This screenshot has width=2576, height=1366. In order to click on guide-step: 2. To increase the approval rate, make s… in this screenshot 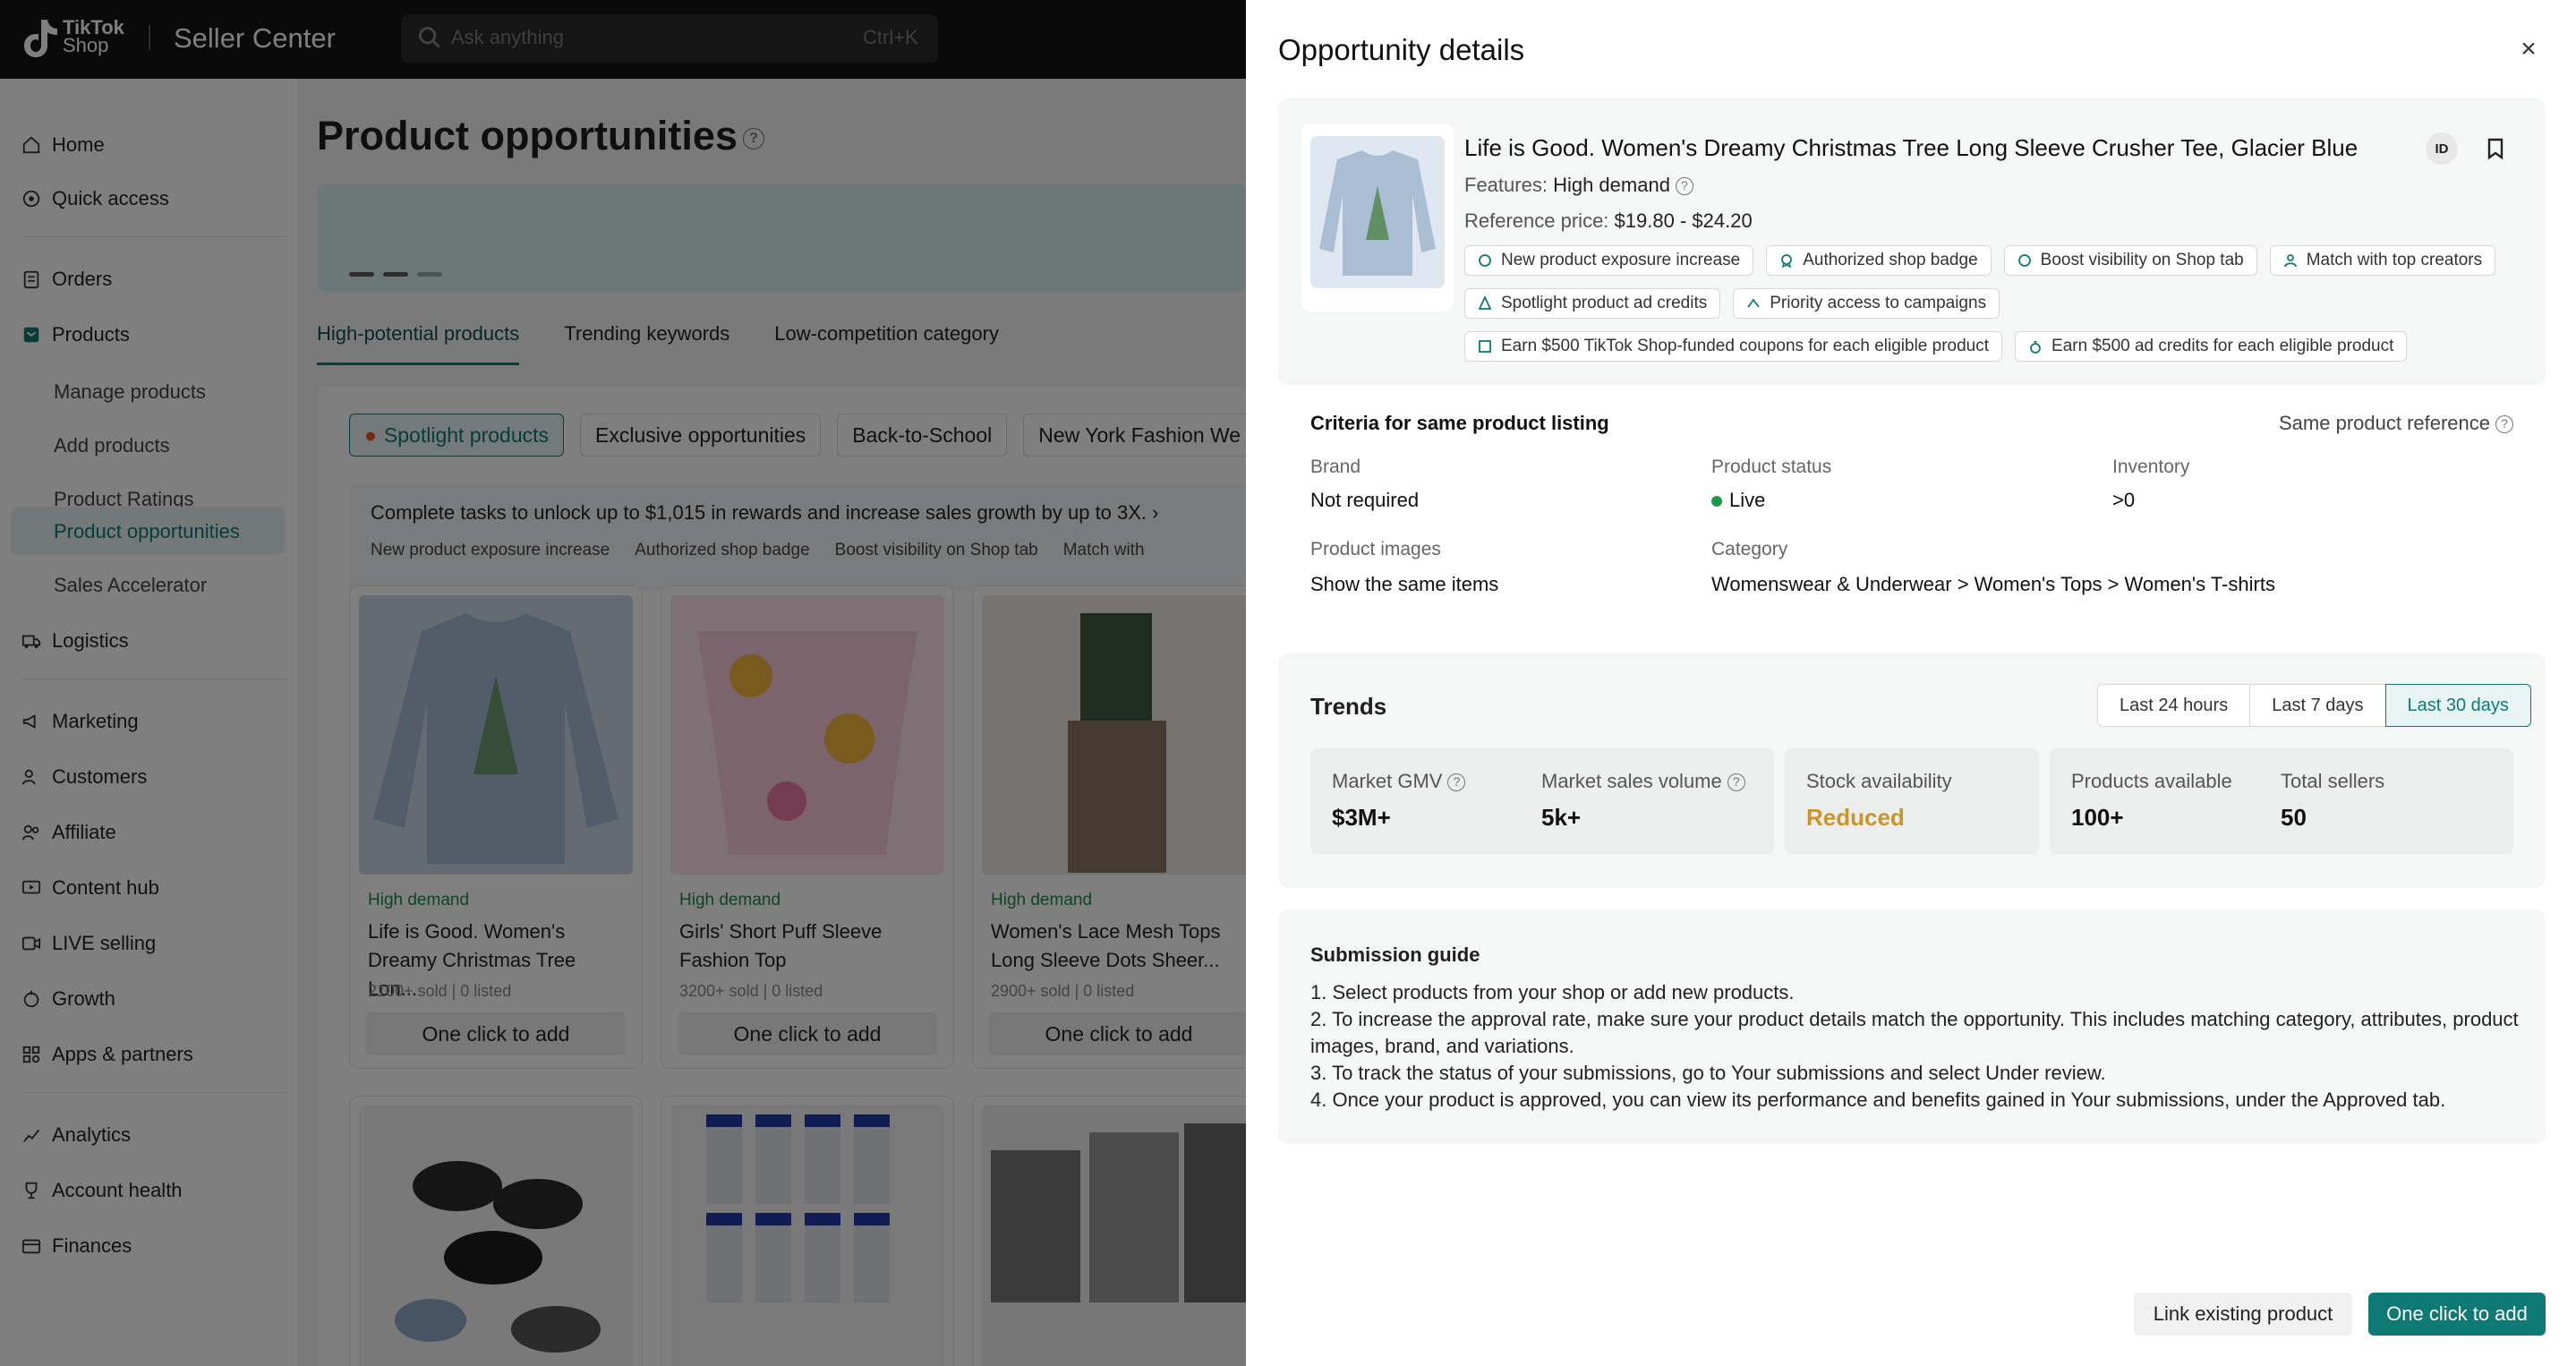, I will do `click(1914, 1032)`.